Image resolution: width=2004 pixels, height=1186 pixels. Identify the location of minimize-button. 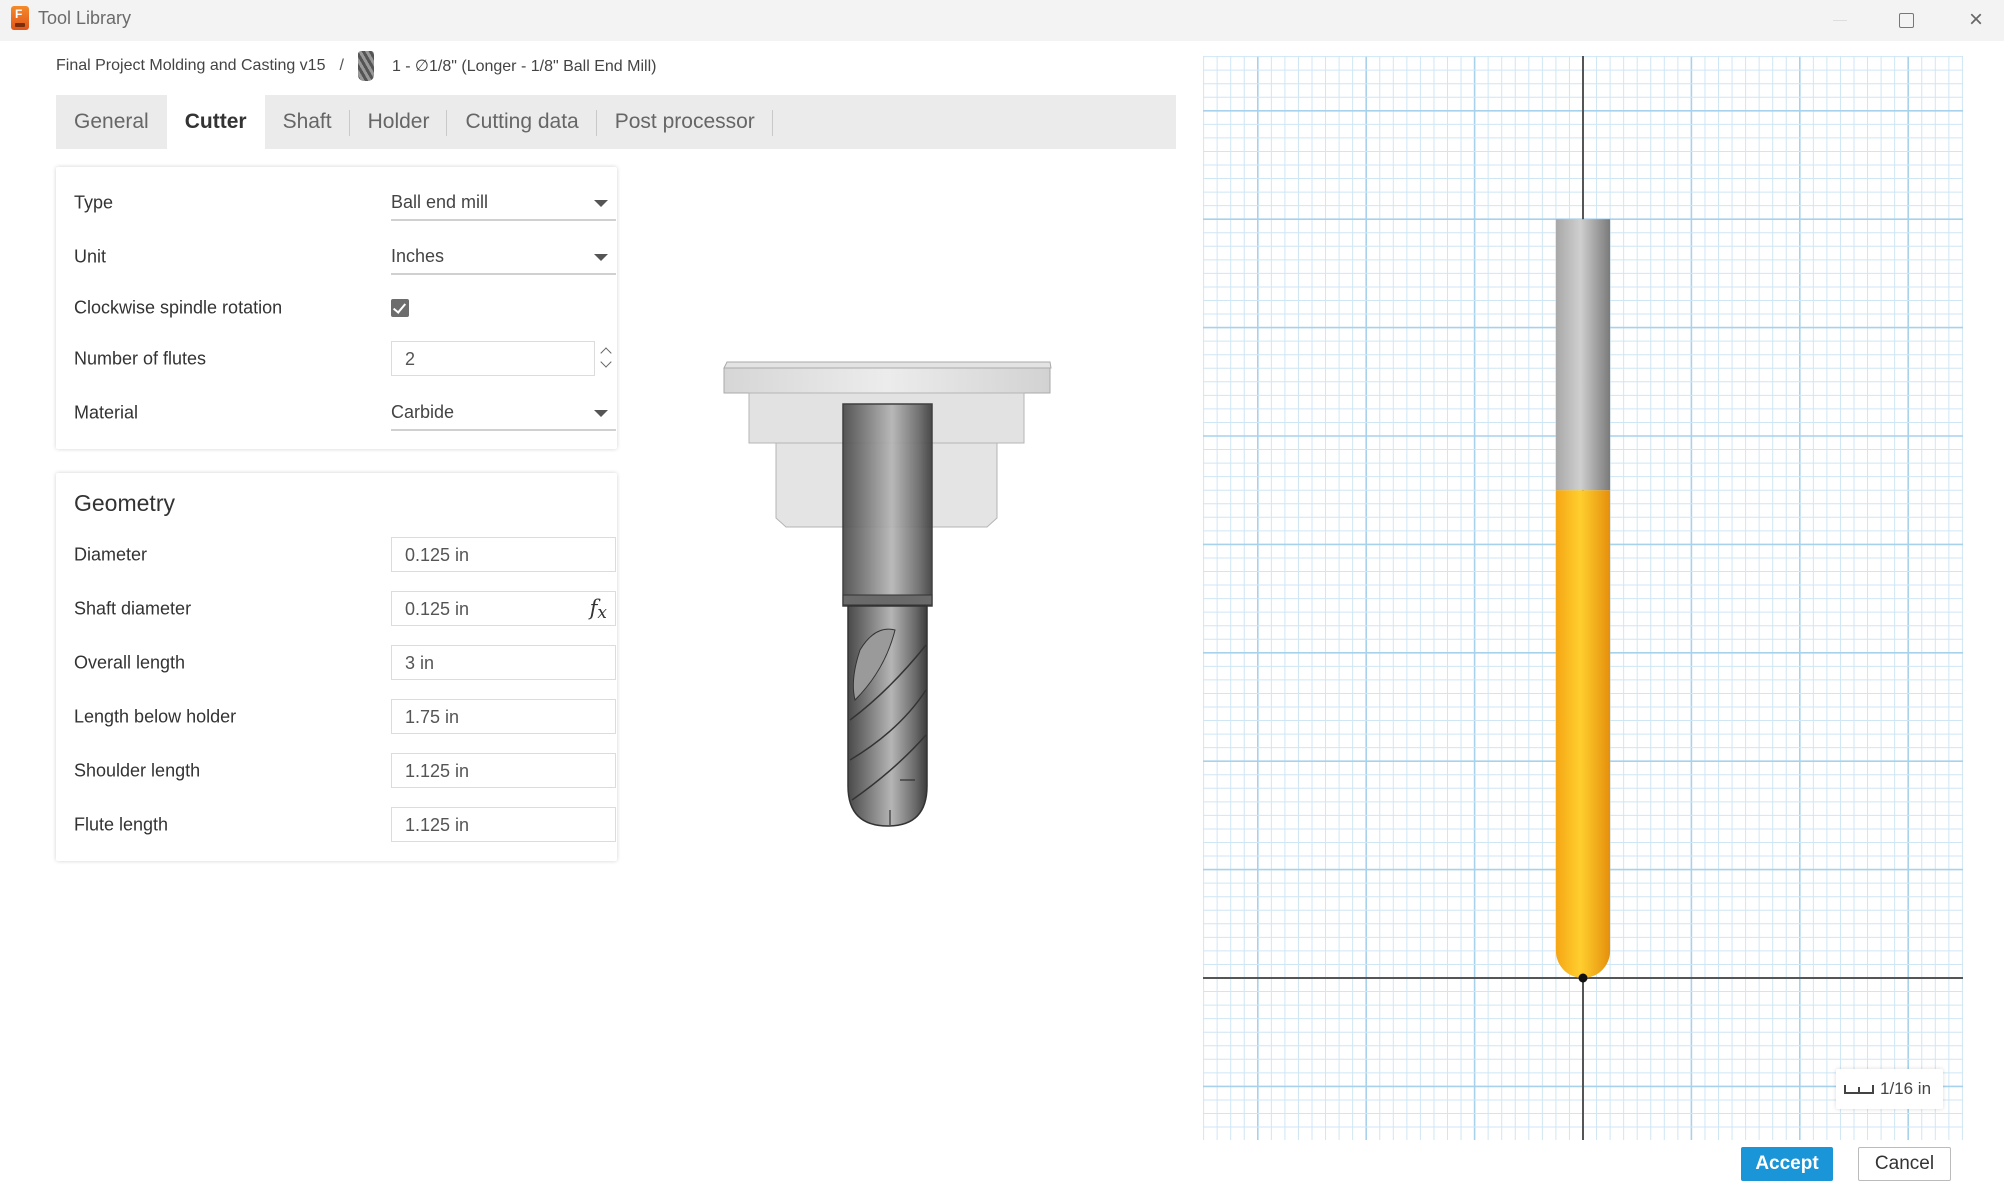
(1840, 20).